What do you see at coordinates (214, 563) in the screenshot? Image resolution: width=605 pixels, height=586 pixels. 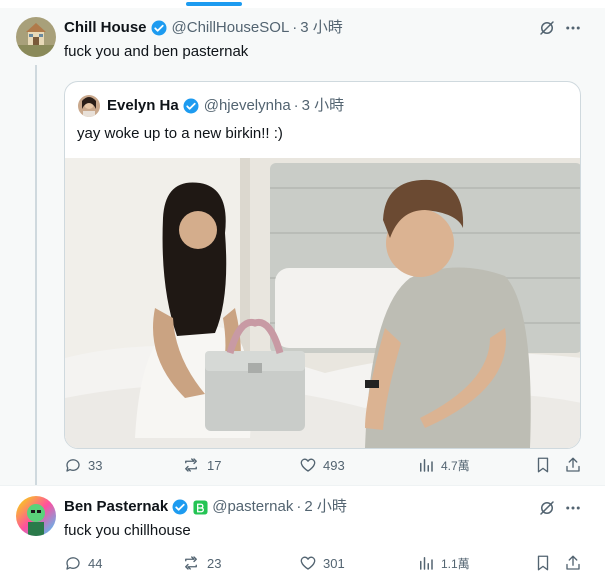 I see `repost-count: 23` at bounding box center [214, 563].